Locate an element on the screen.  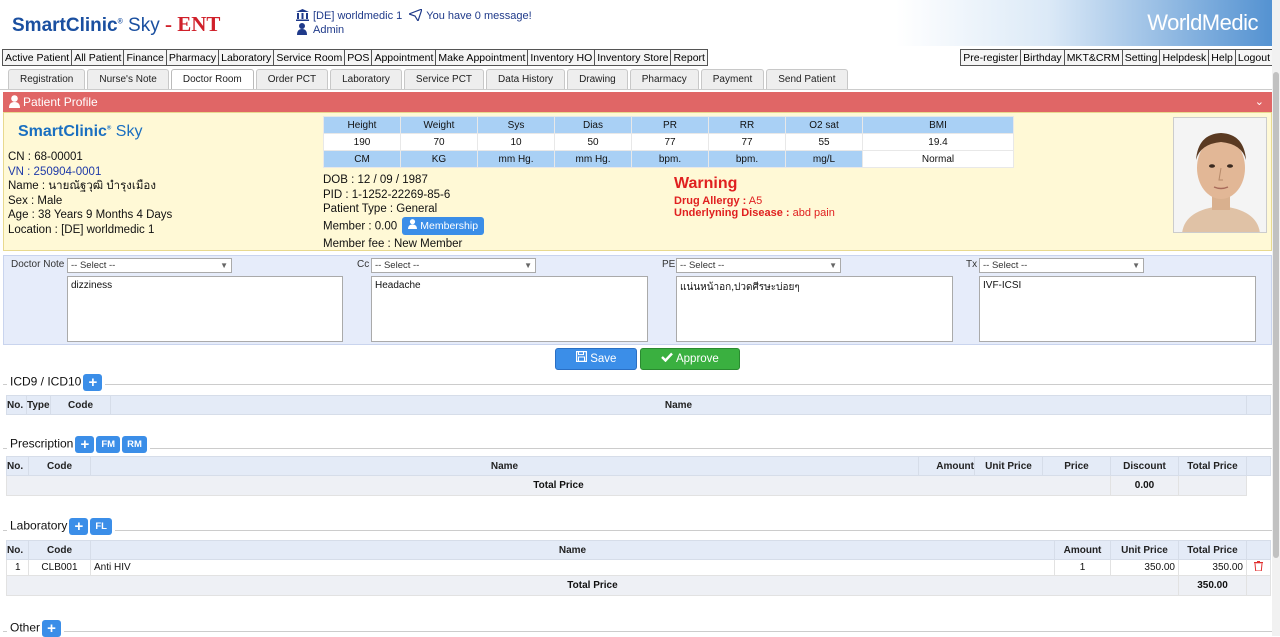
menu-item-inventory-store: Inventory Store is located at coordinates (633, 57).